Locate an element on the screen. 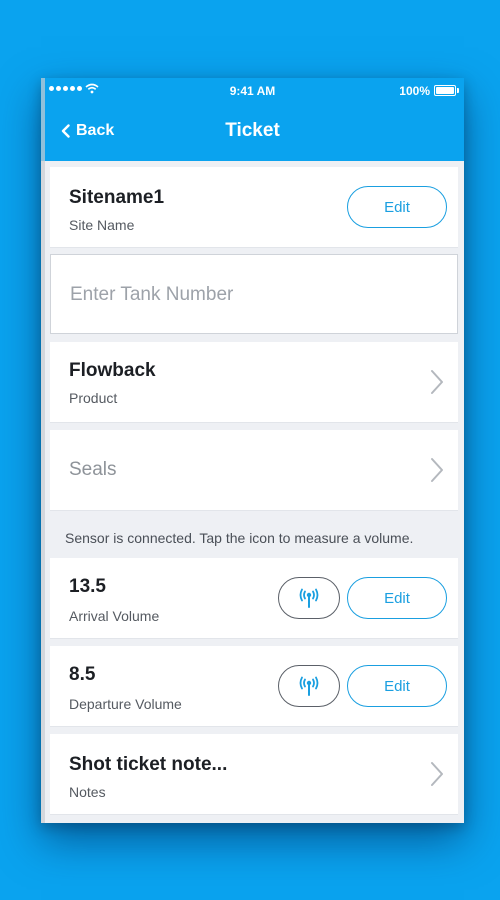  arrival-volume-row: 13.5 Arrival Volume Edit is located at coordinates (254, 598).